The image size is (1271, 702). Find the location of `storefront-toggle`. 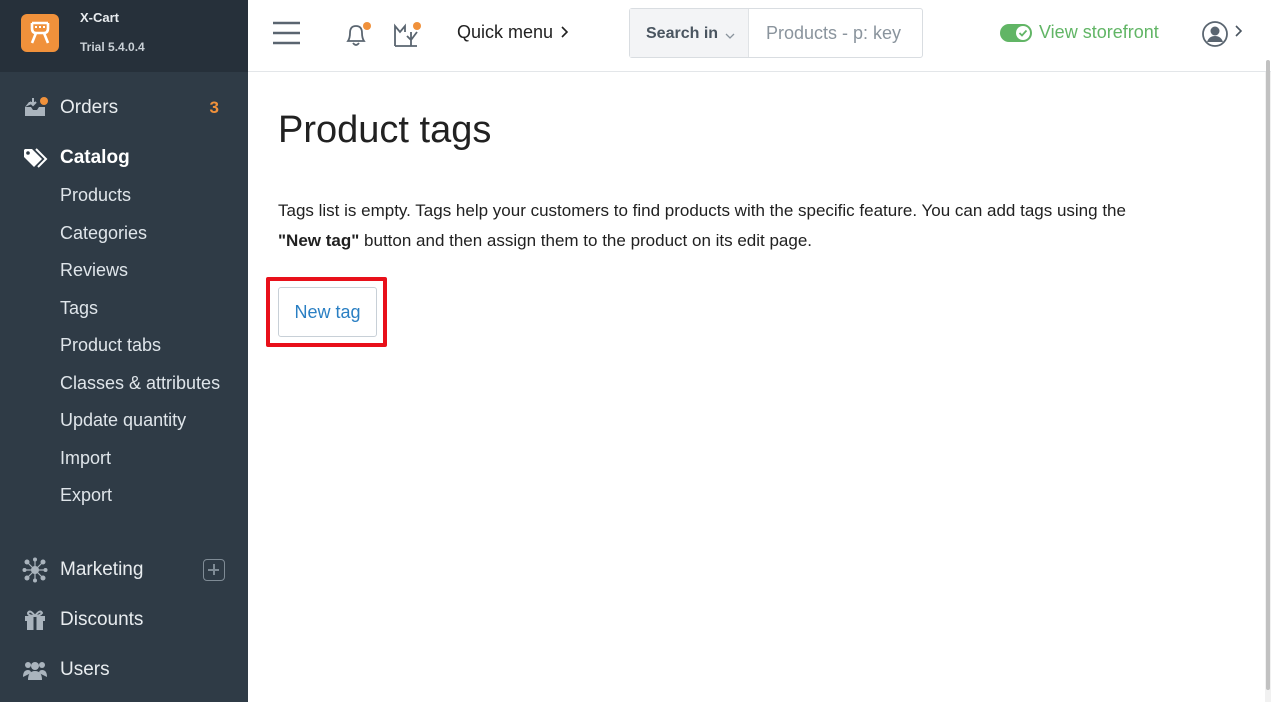

storefront-toggle is located at coordinates (1016, 33).